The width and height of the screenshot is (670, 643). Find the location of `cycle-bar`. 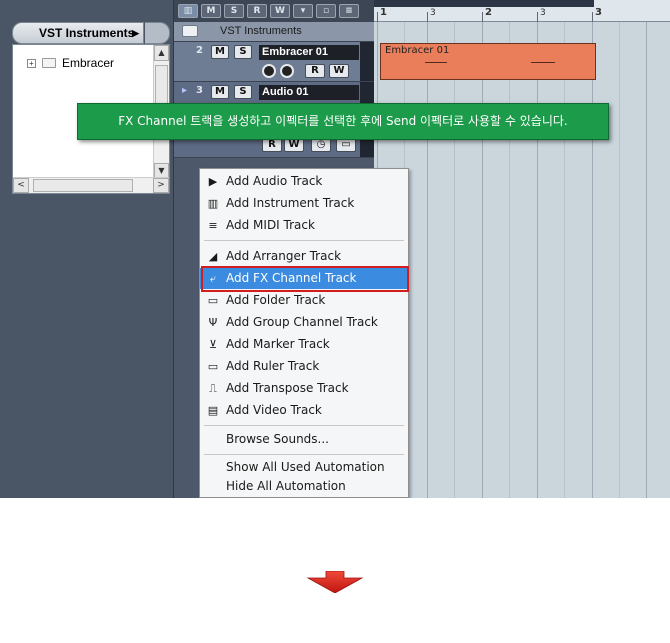

cycle-bar is located at coordinates (484, 3).